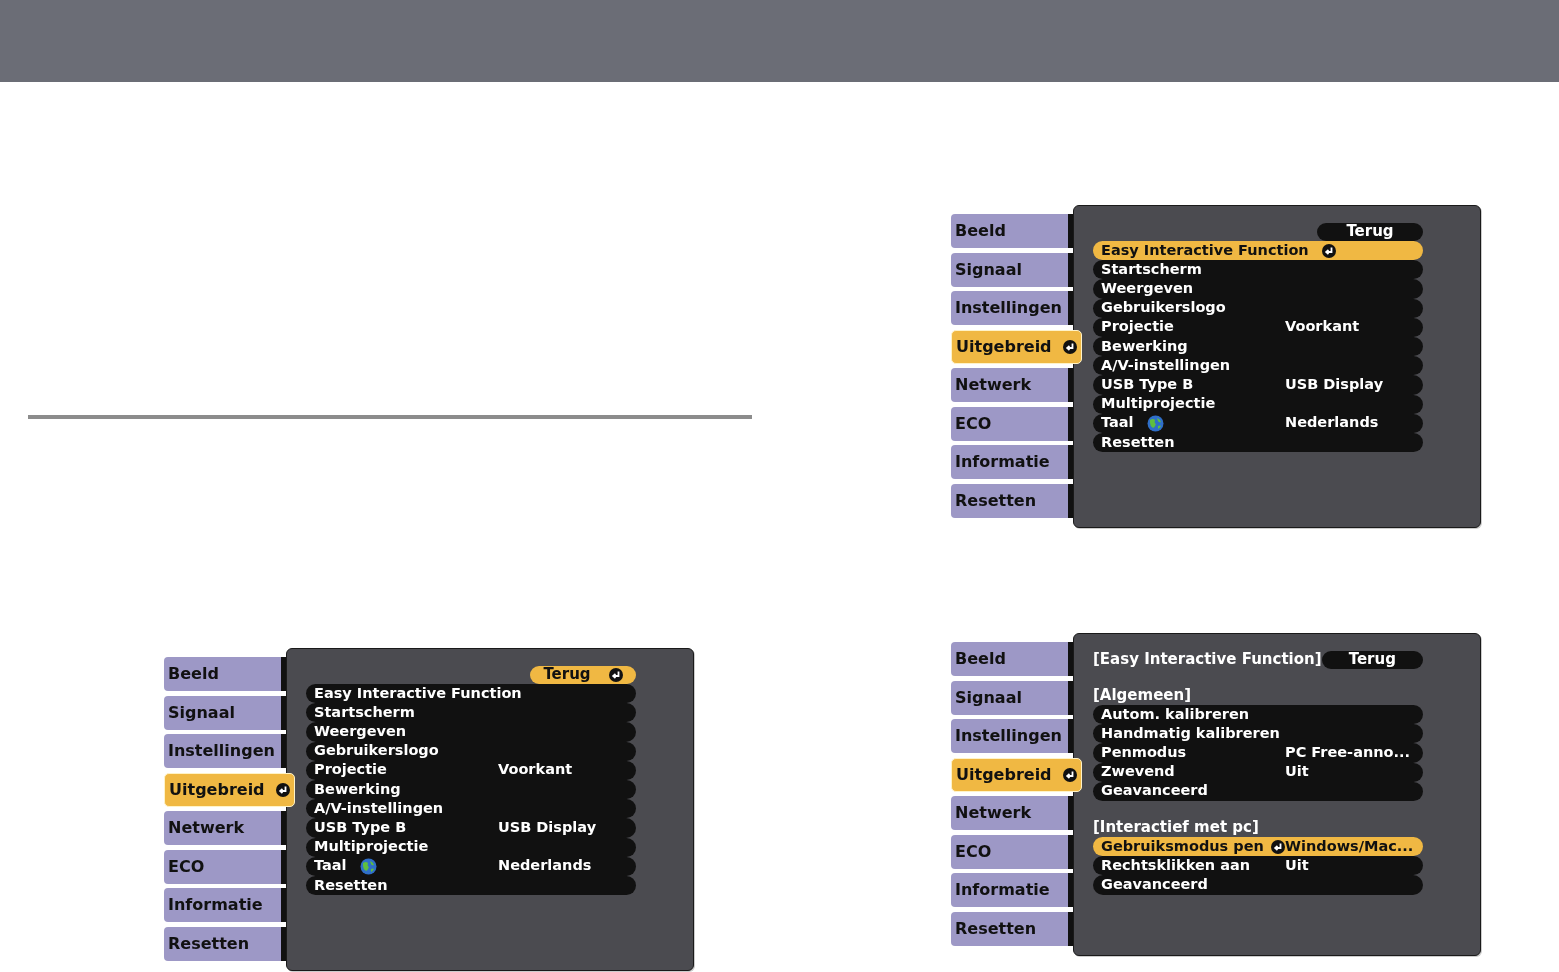 This screenshot has width=1559, height=972. Describe the element at coordinates (1258, 734) in the screenshot. I see `menu-item: Handmatig kalibreren` at that location.